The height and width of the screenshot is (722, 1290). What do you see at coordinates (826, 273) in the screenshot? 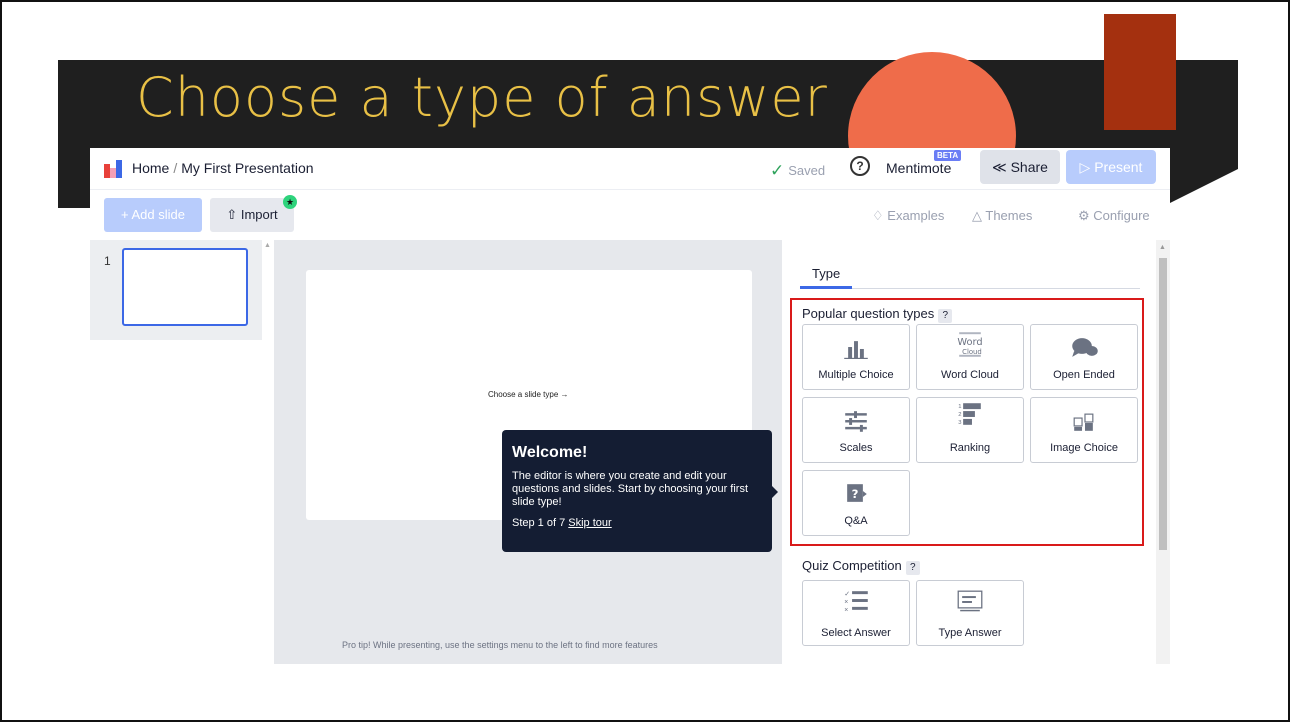
I see `tab-type: Type` at bounding box center [826, 273].